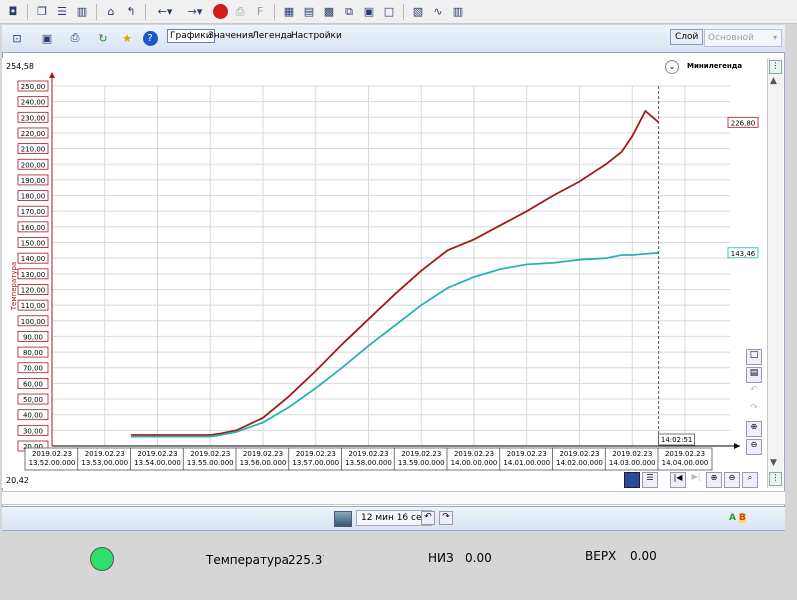 The image size is (797, 600). Describe the element at coordinates (418, 12) in the screenshot. I see `panel-icon: ▧` at that location.